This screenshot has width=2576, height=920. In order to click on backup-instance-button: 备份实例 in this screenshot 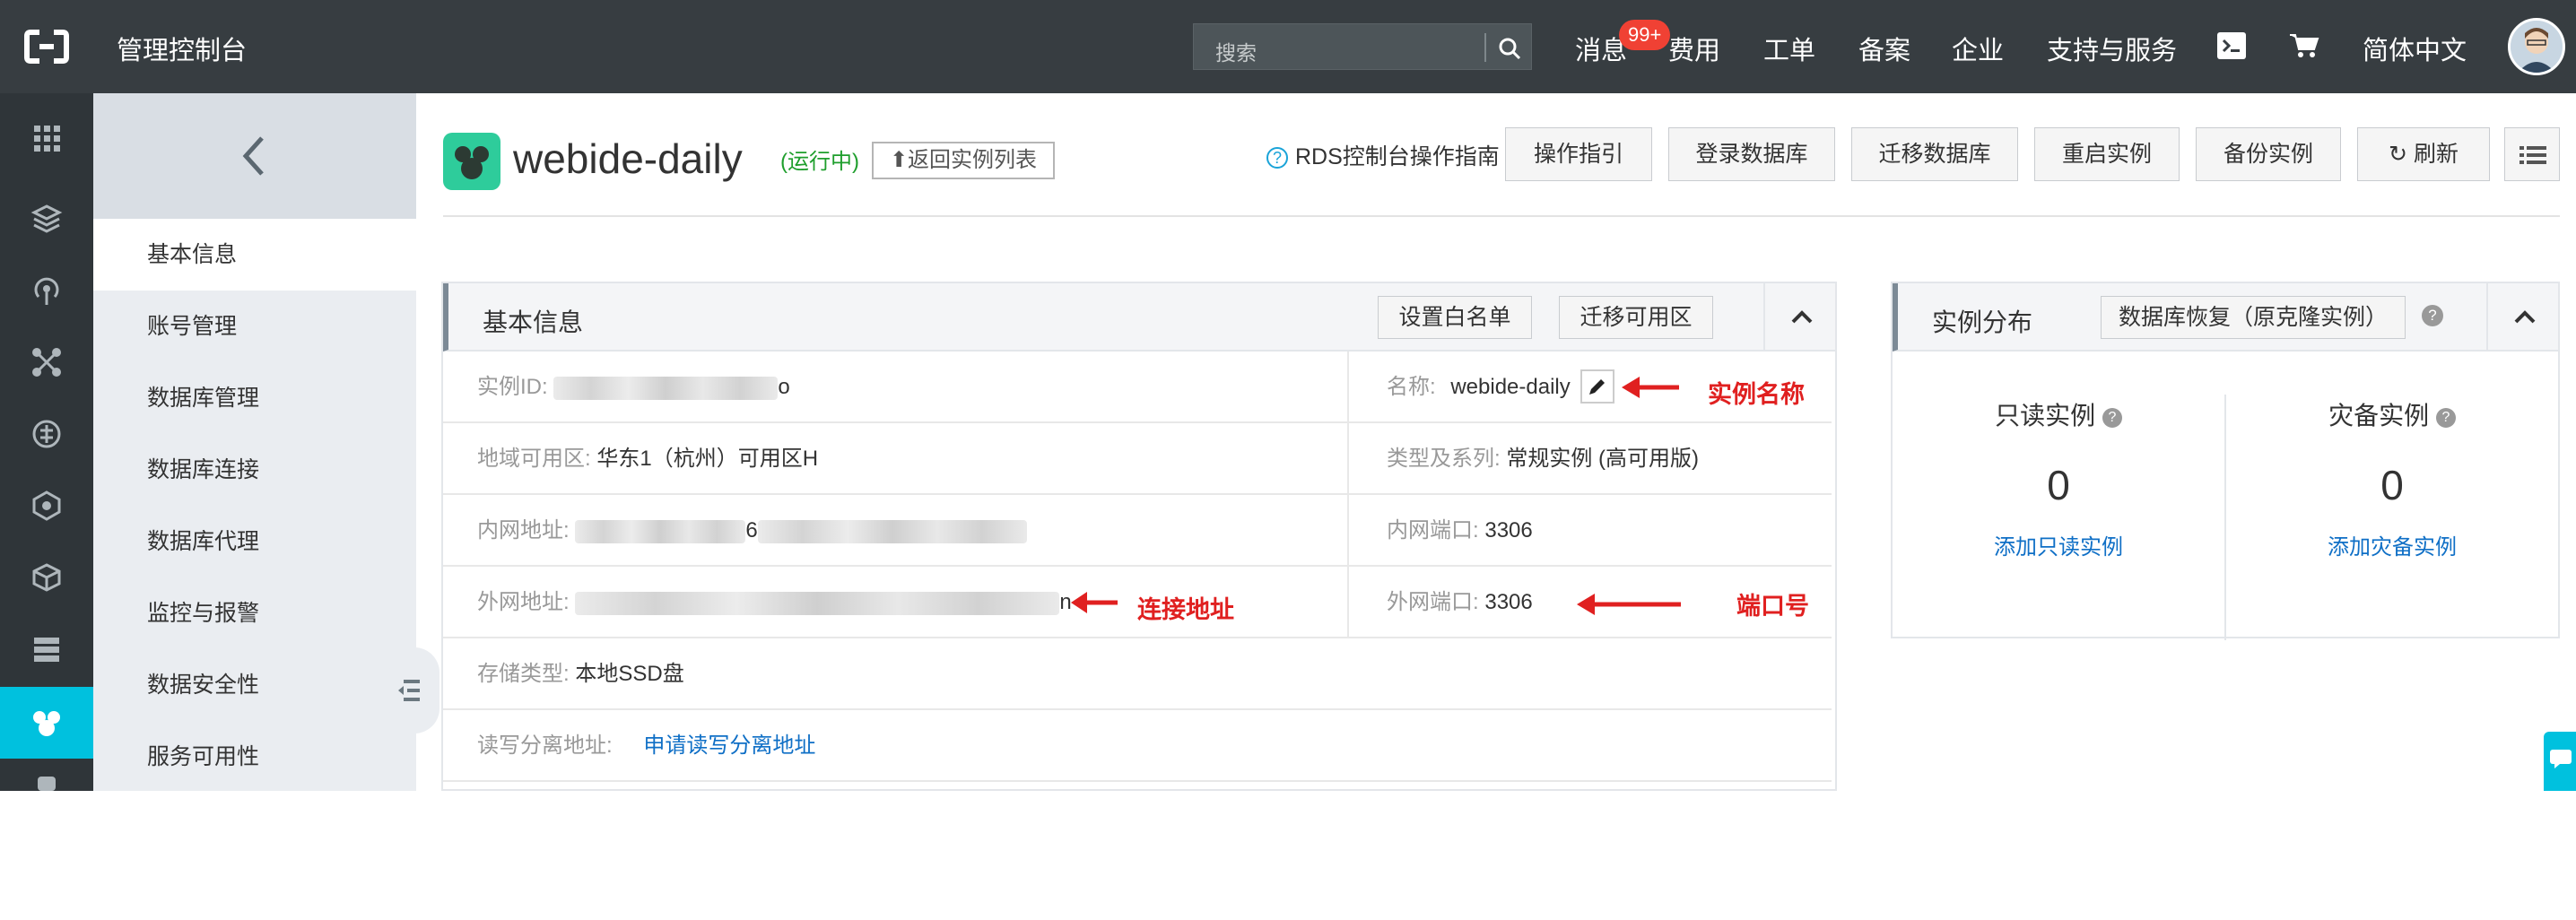, I will do `click(2268, 154)`.